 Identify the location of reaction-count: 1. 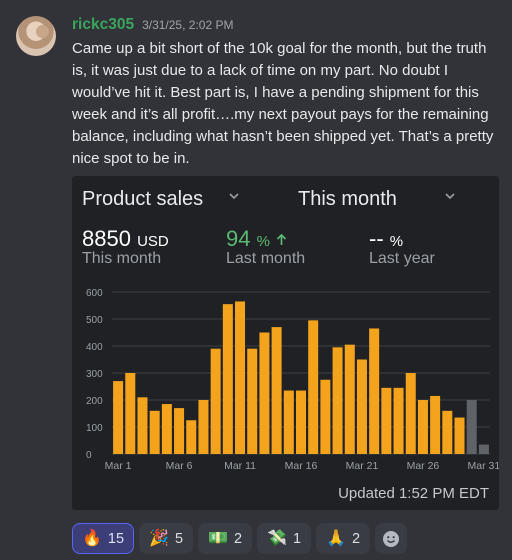
(297, 538).